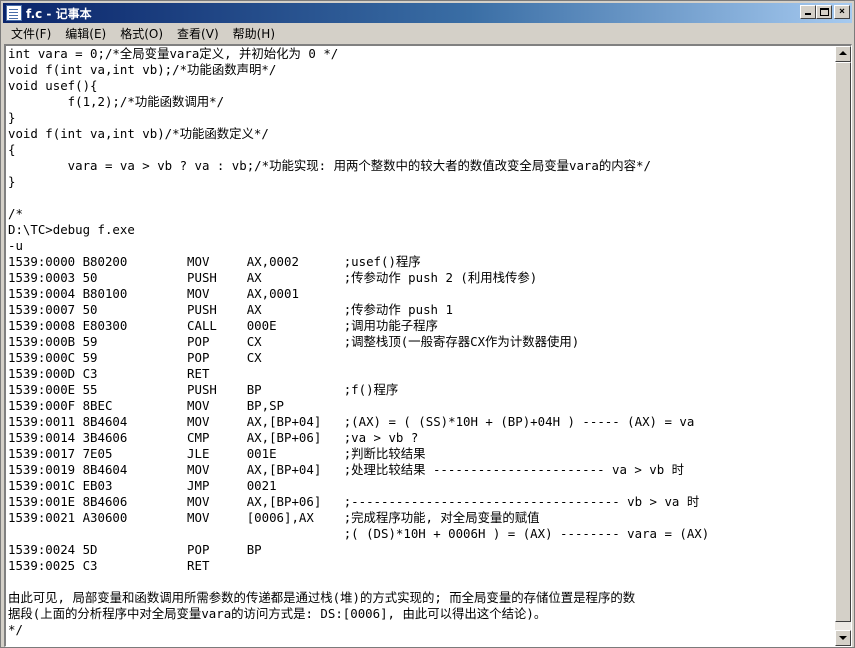 This screenshot has height=648, width=855. I want to click on menu-view: 查看(V), so click(198, 33).